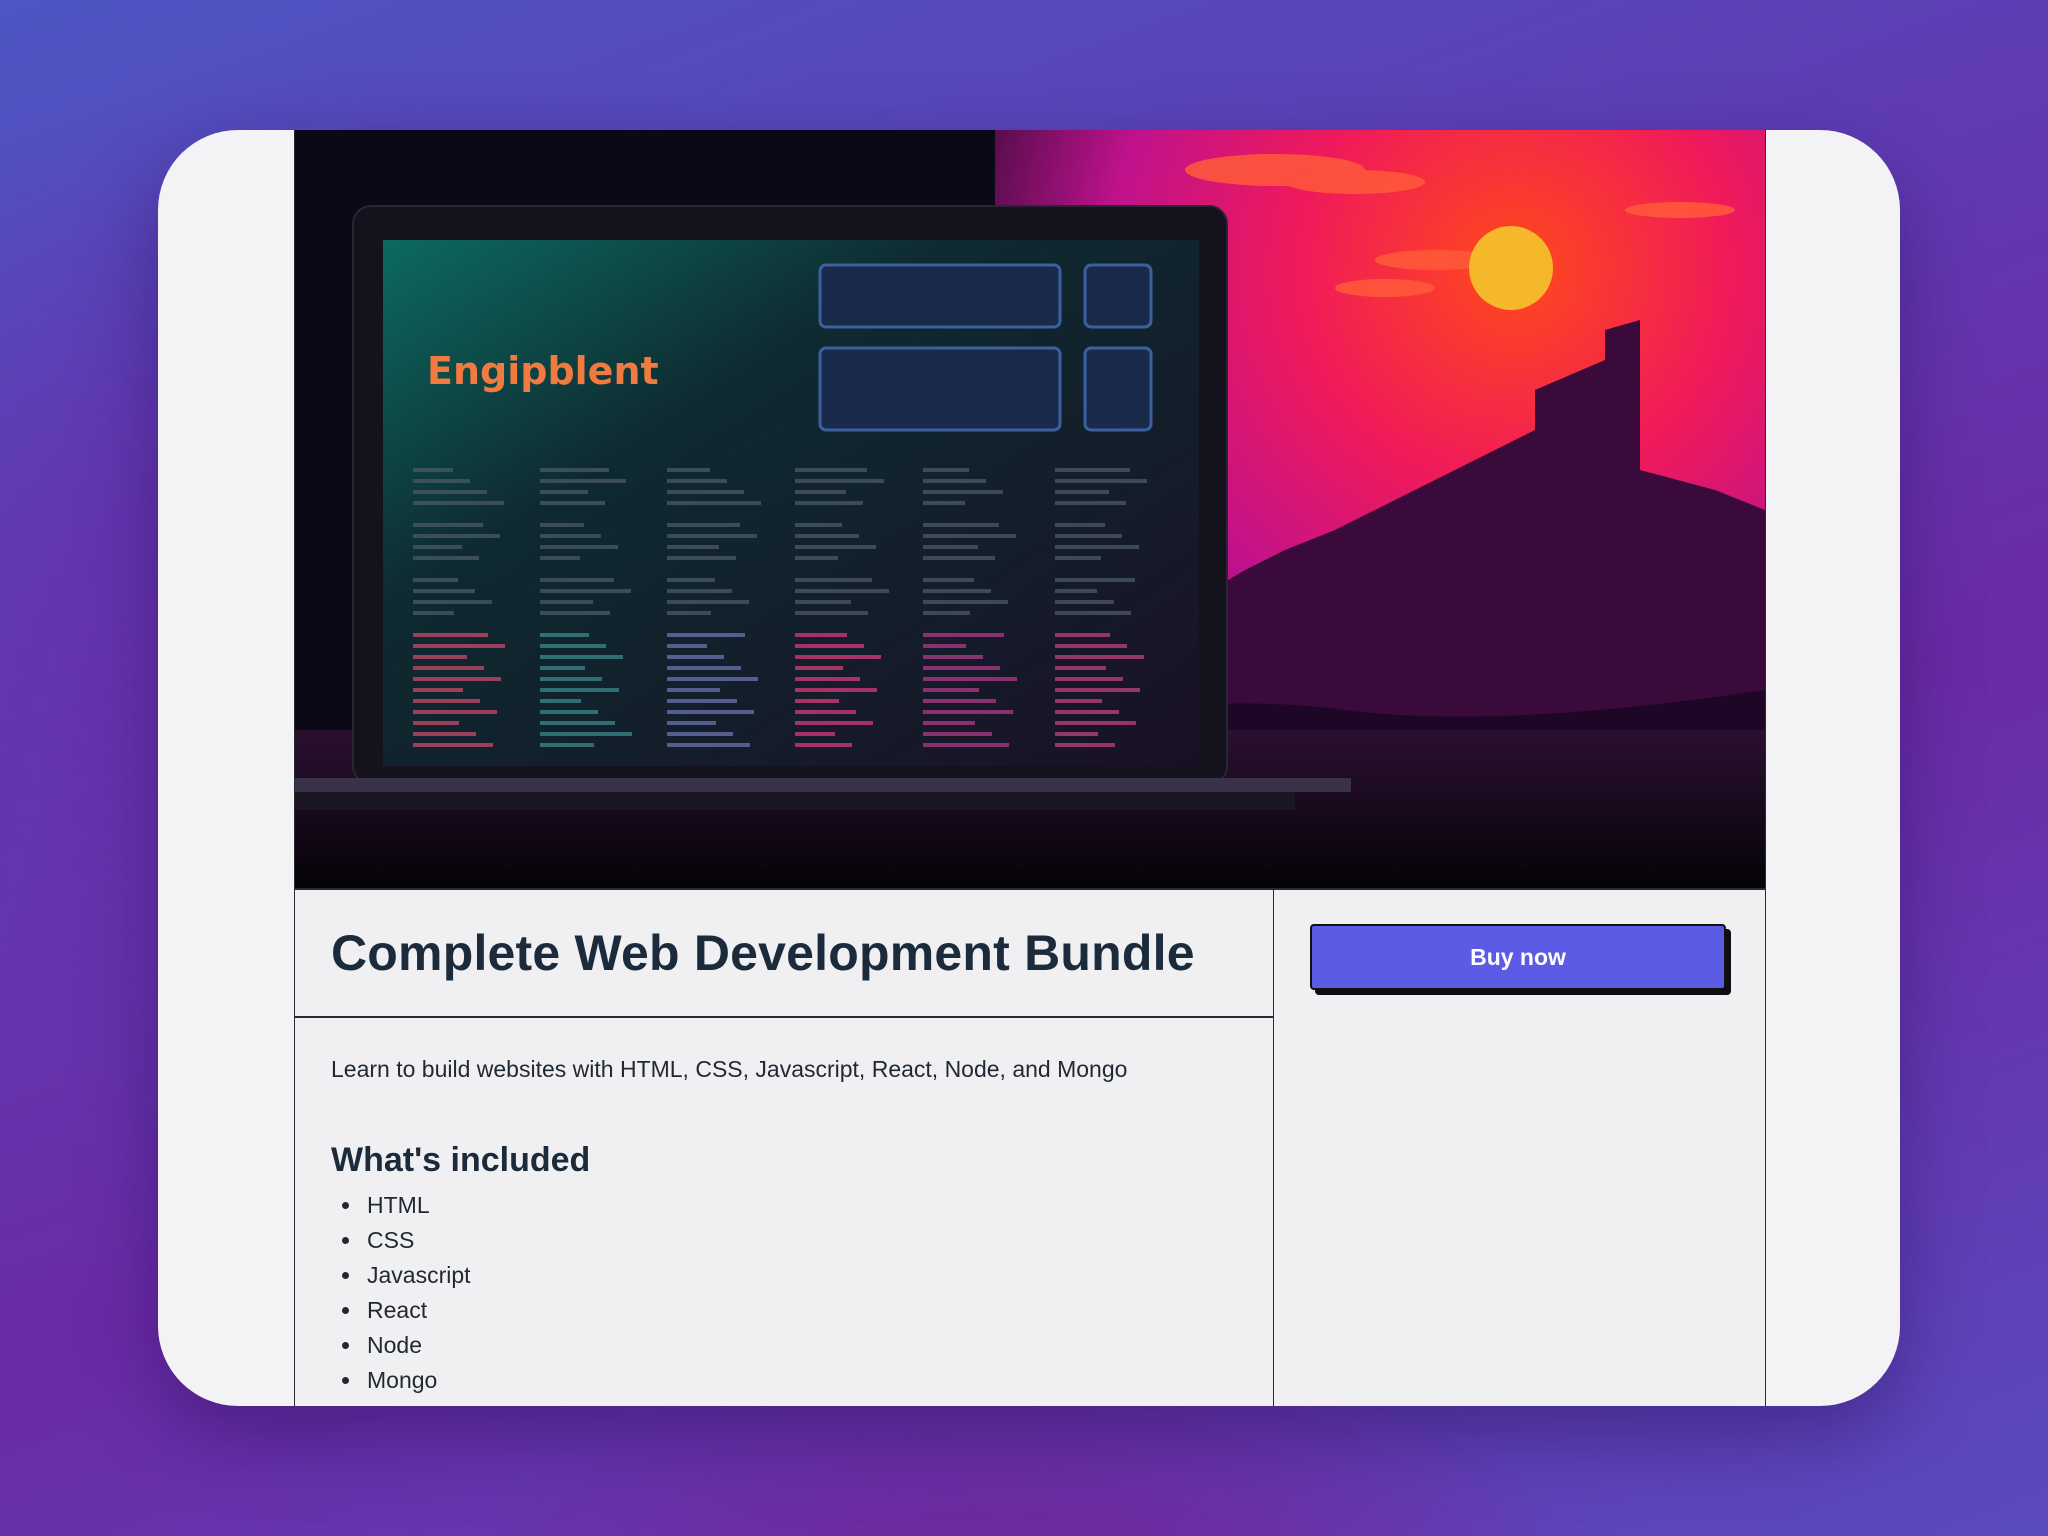 Image resolution: width=2048 pixels, height=1536 pixels. I want to click on screen-ui-panels, so click(985, 347).